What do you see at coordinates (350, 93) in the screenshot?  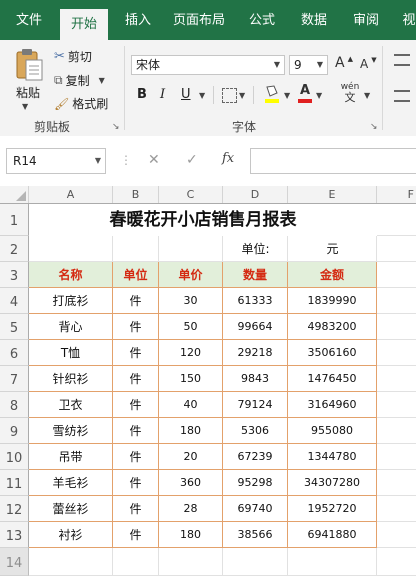 I see `phonetic-guide-icon: wén 文` at bounding box center [350, 93].